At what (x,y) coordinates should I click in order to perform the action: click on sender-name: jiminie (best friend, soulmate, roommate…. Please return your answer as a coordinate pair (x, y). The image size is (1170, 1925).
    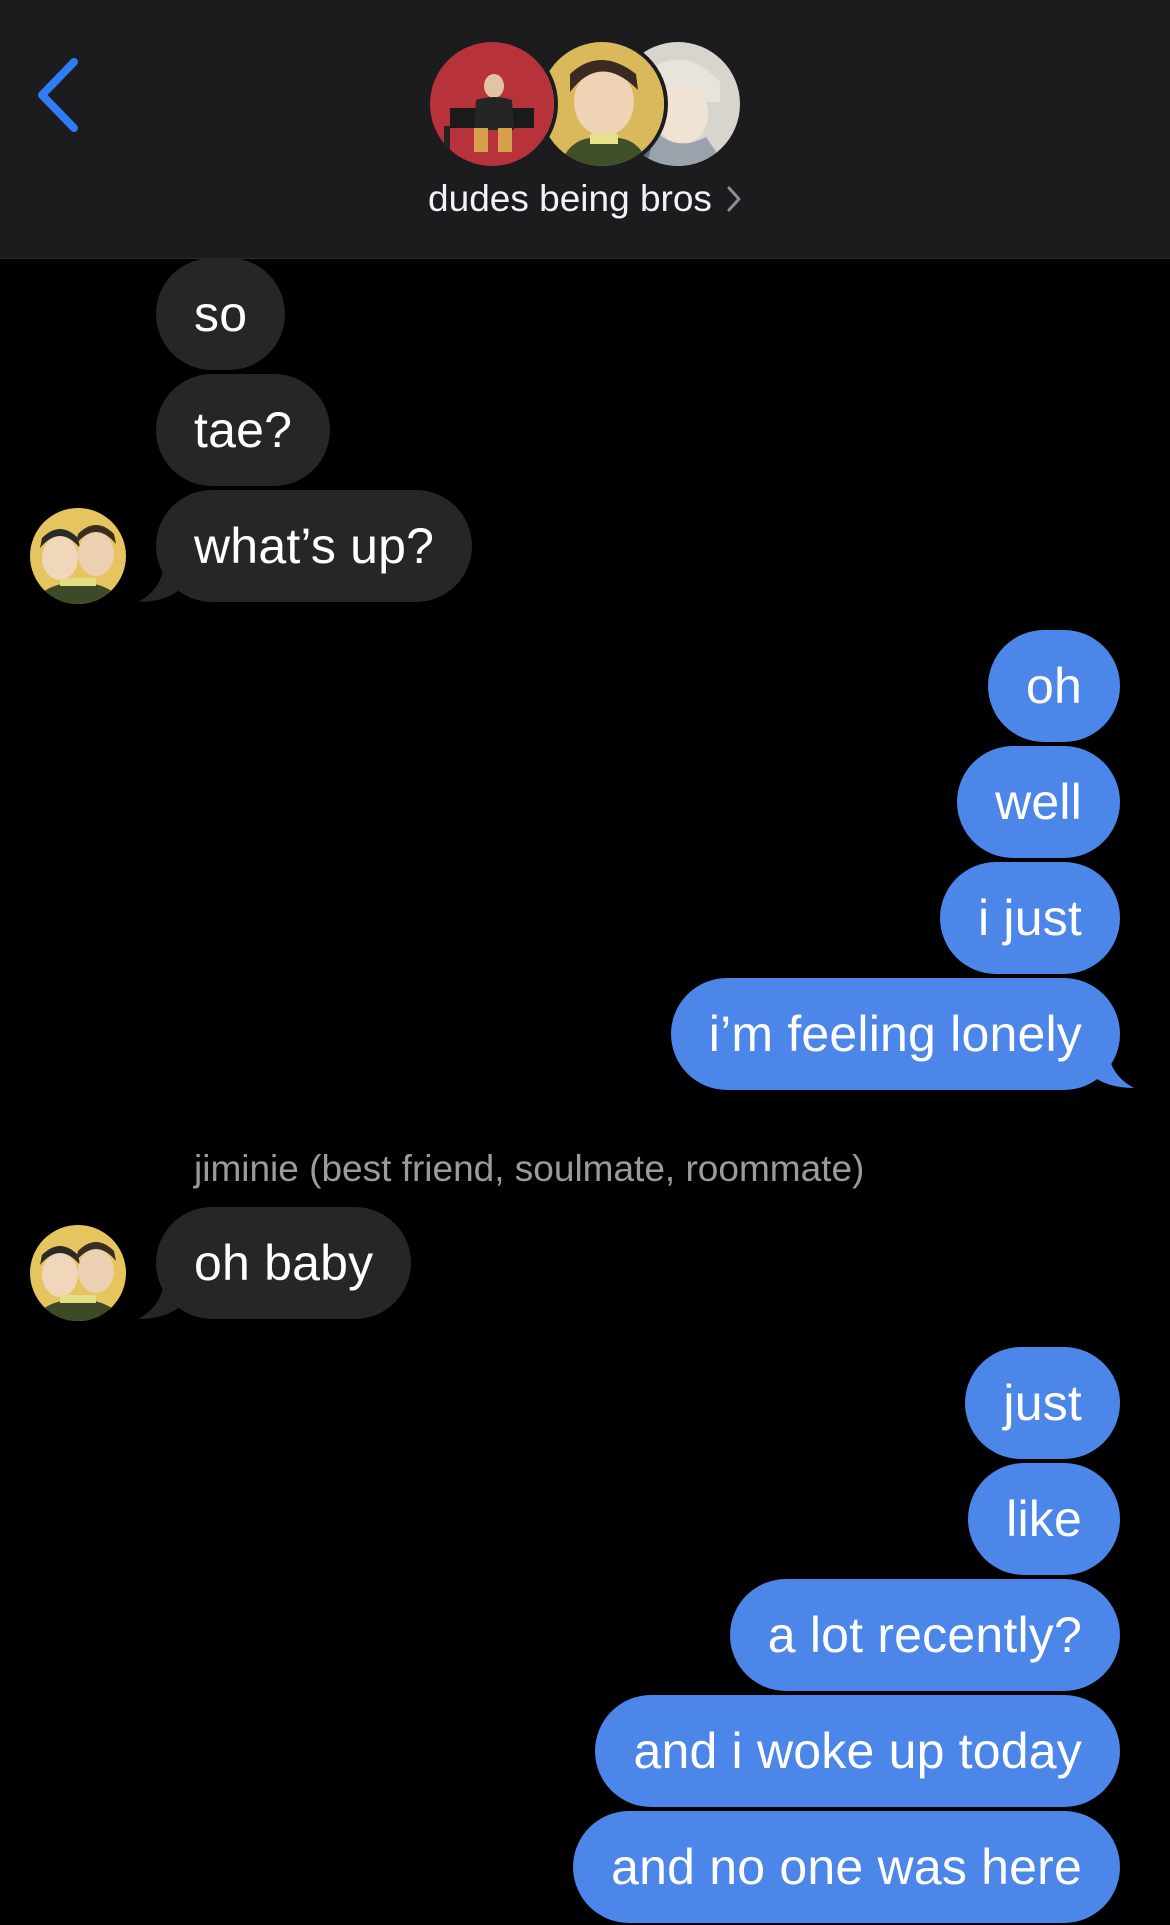
    Looking at the image, I should click on (529, 1168).